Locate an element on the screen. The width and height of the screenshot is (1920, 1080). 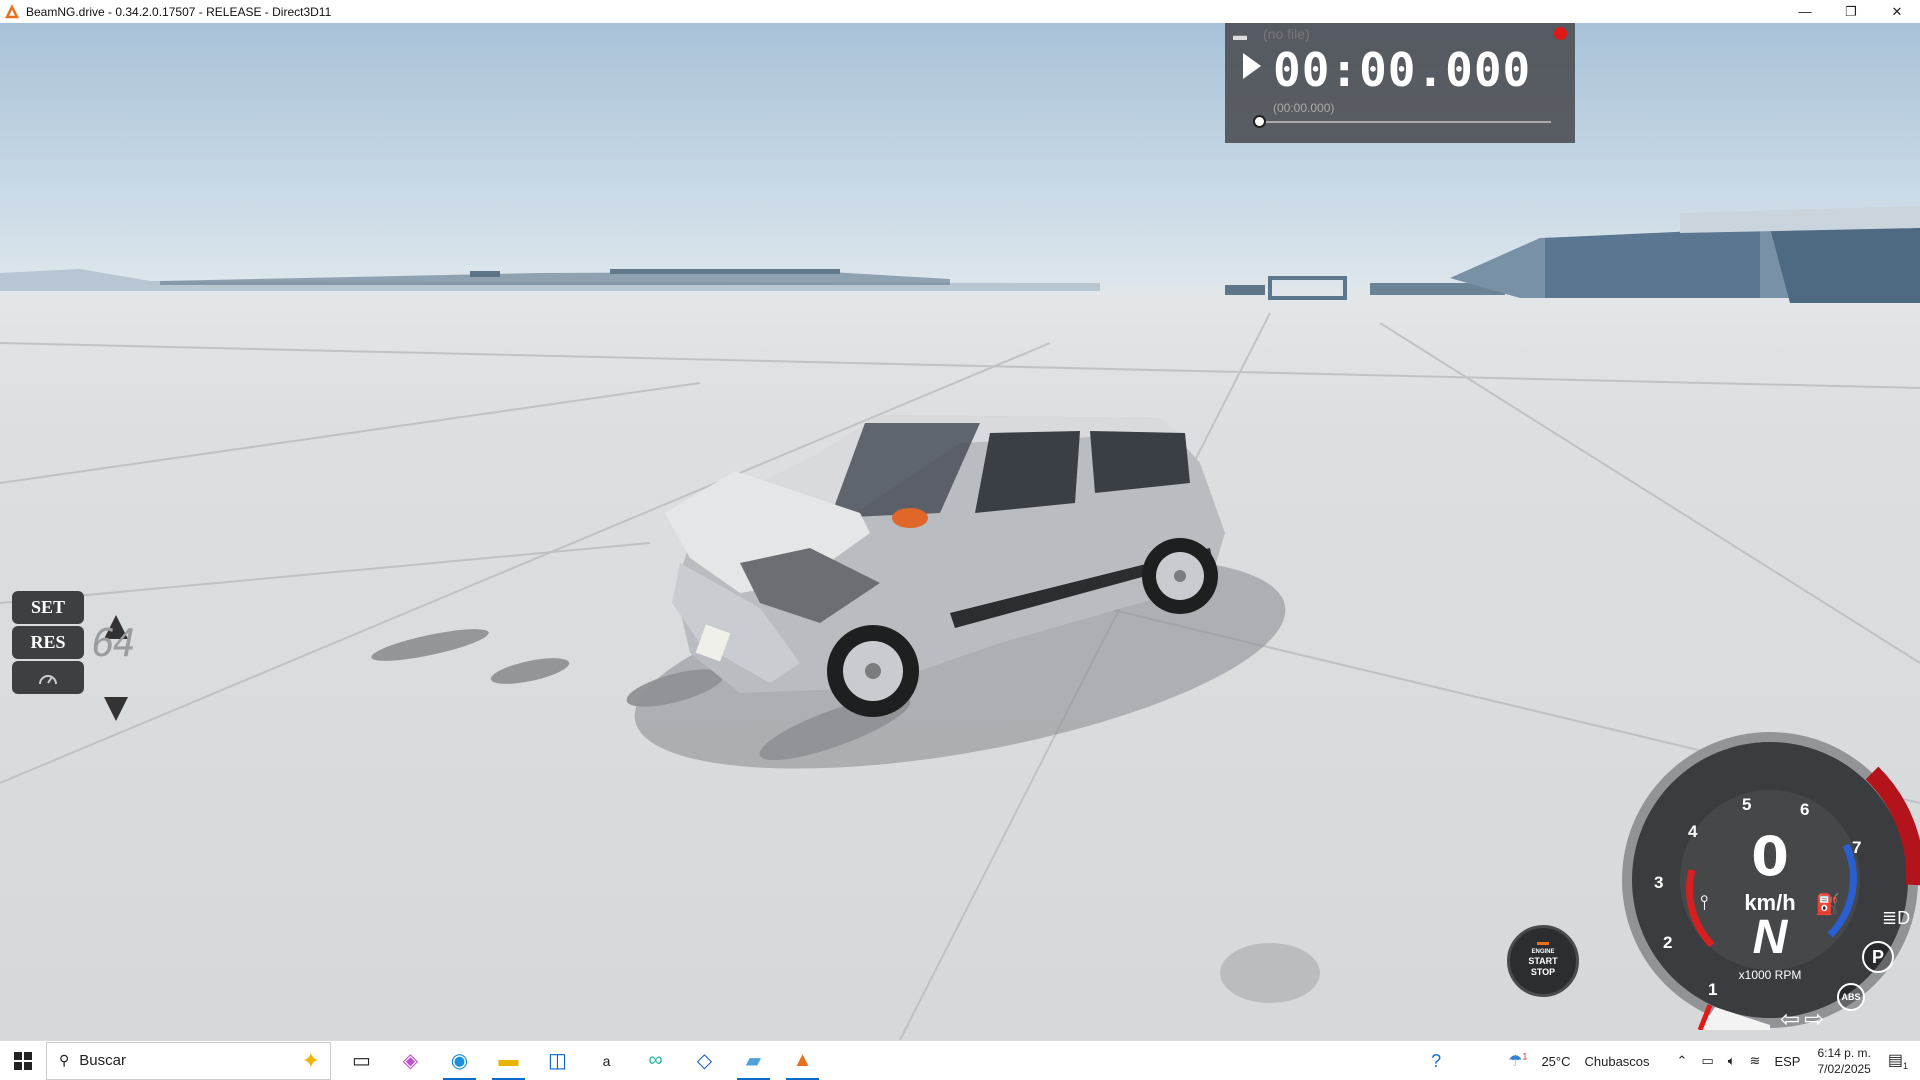
amazon-icon: a is located at coordinates (606, 1060).